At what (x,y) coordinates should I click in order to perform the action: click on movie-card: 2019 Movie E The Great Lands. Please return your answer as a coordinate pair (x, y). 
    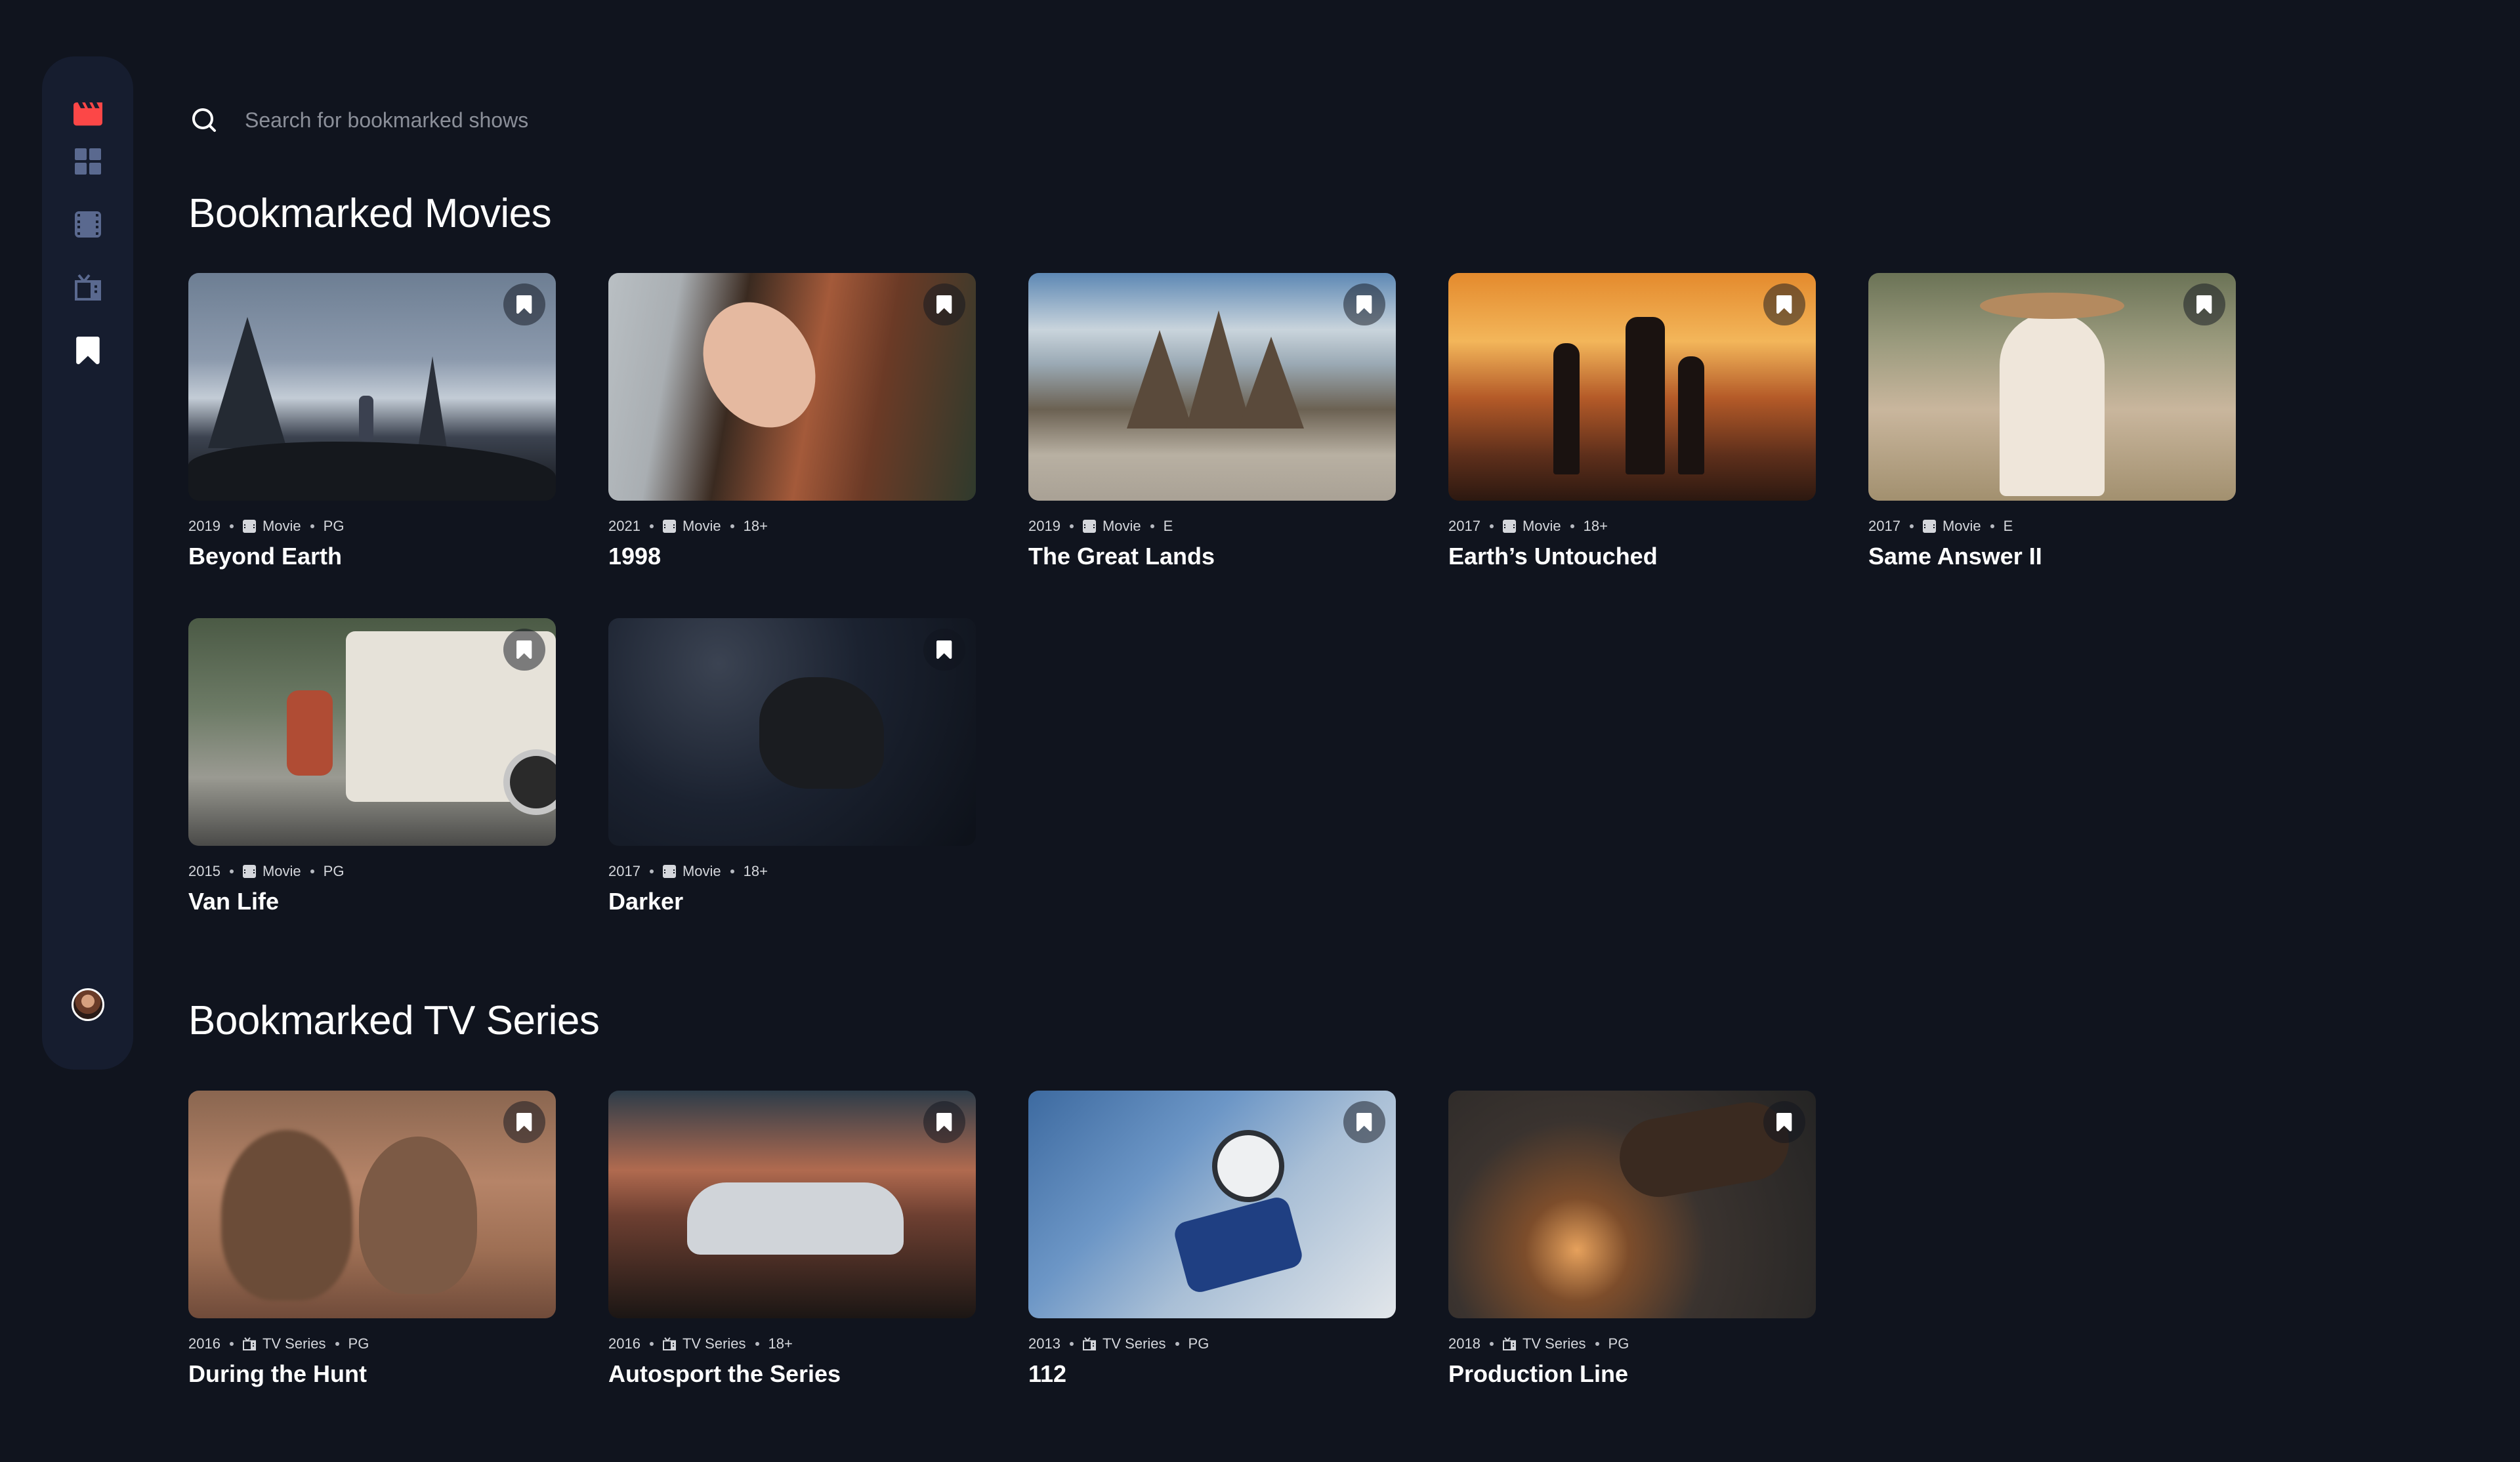
    Looking at the image, I should click on (1212, 445).